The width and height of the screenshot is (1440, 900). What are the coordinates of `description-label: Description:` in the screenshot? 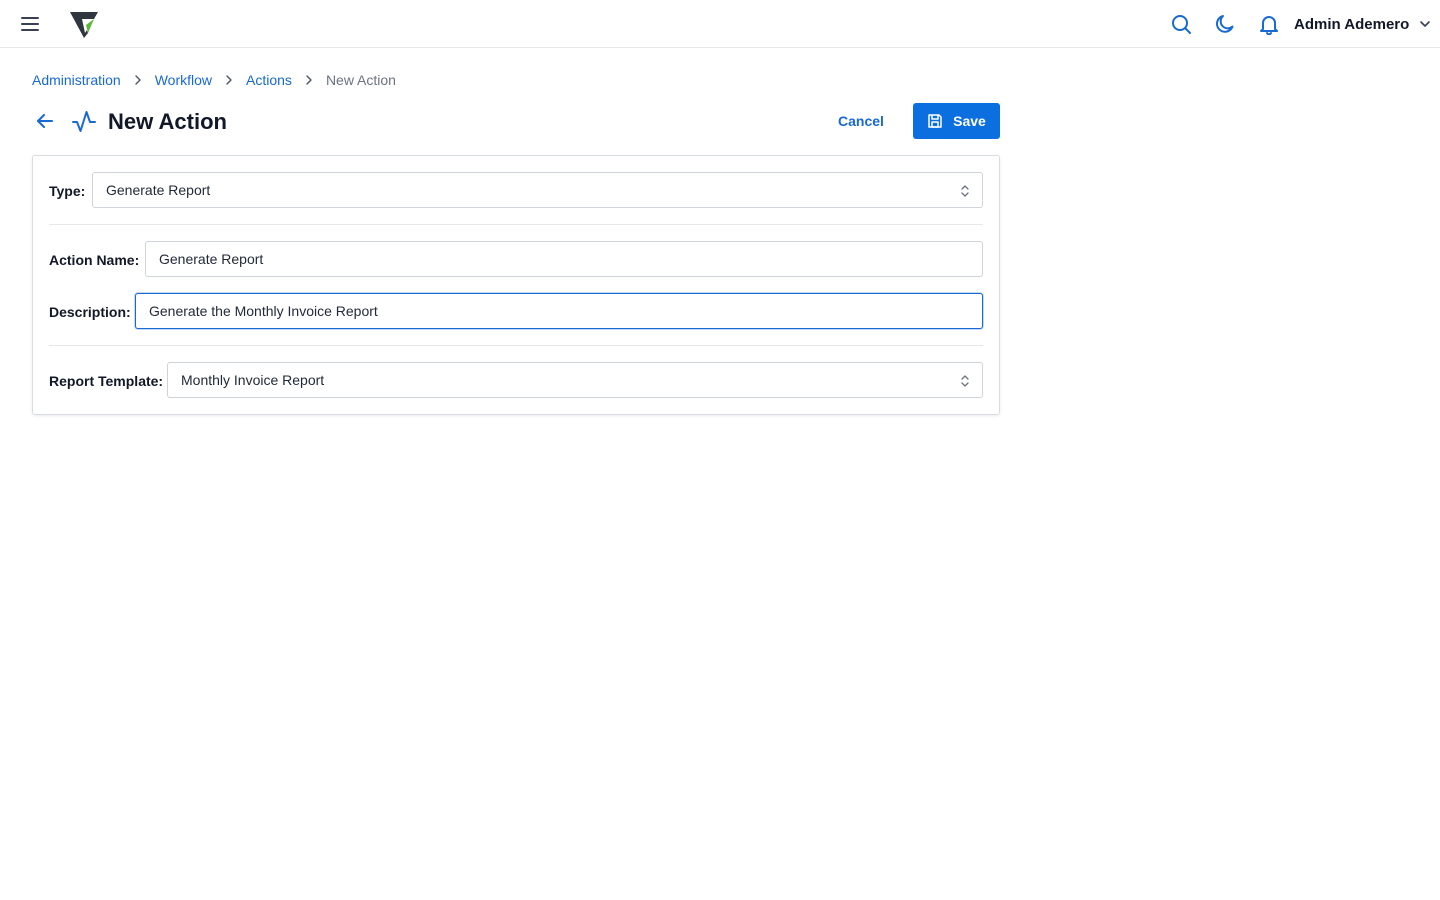 It's located at (90, 312).